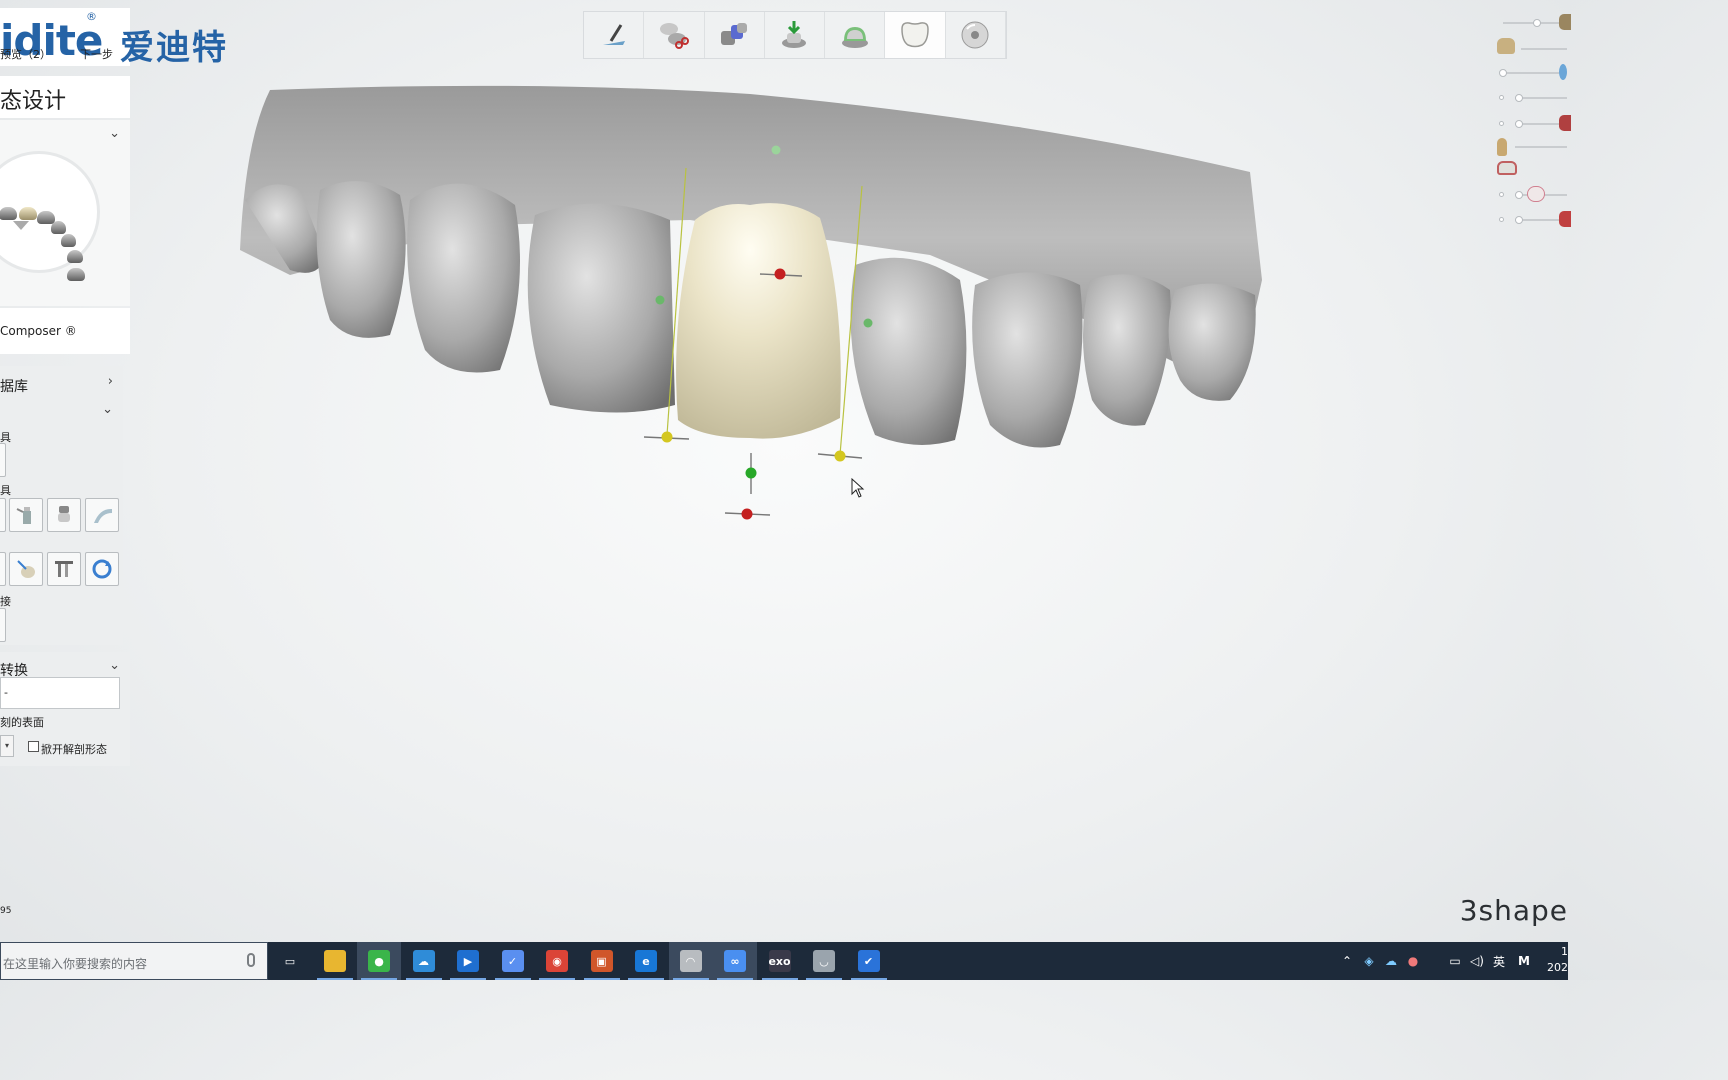 The width and height of the screenshot is (1728, 1080). I want to click on taskbar-app-task-view: ▭, so click(290, 961).